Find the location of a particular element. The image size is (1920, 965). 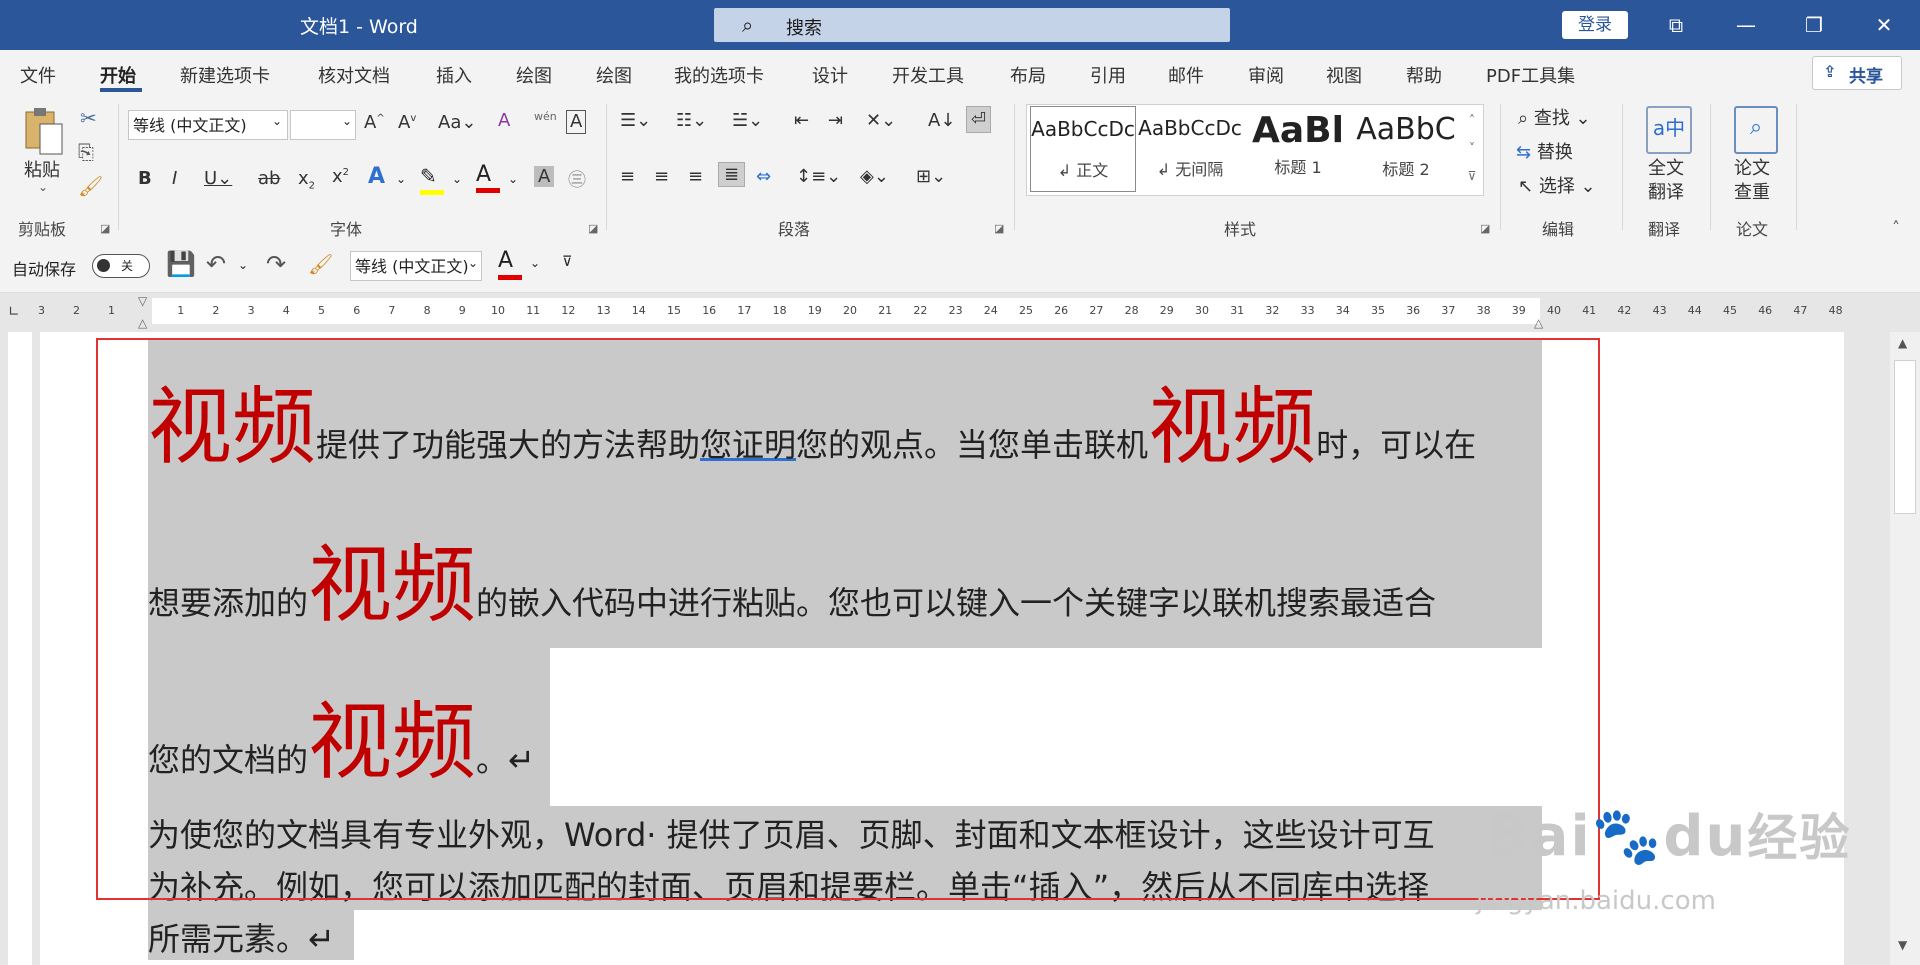

show-marks-icon: ⏎ is located at coordinates (979, 119).